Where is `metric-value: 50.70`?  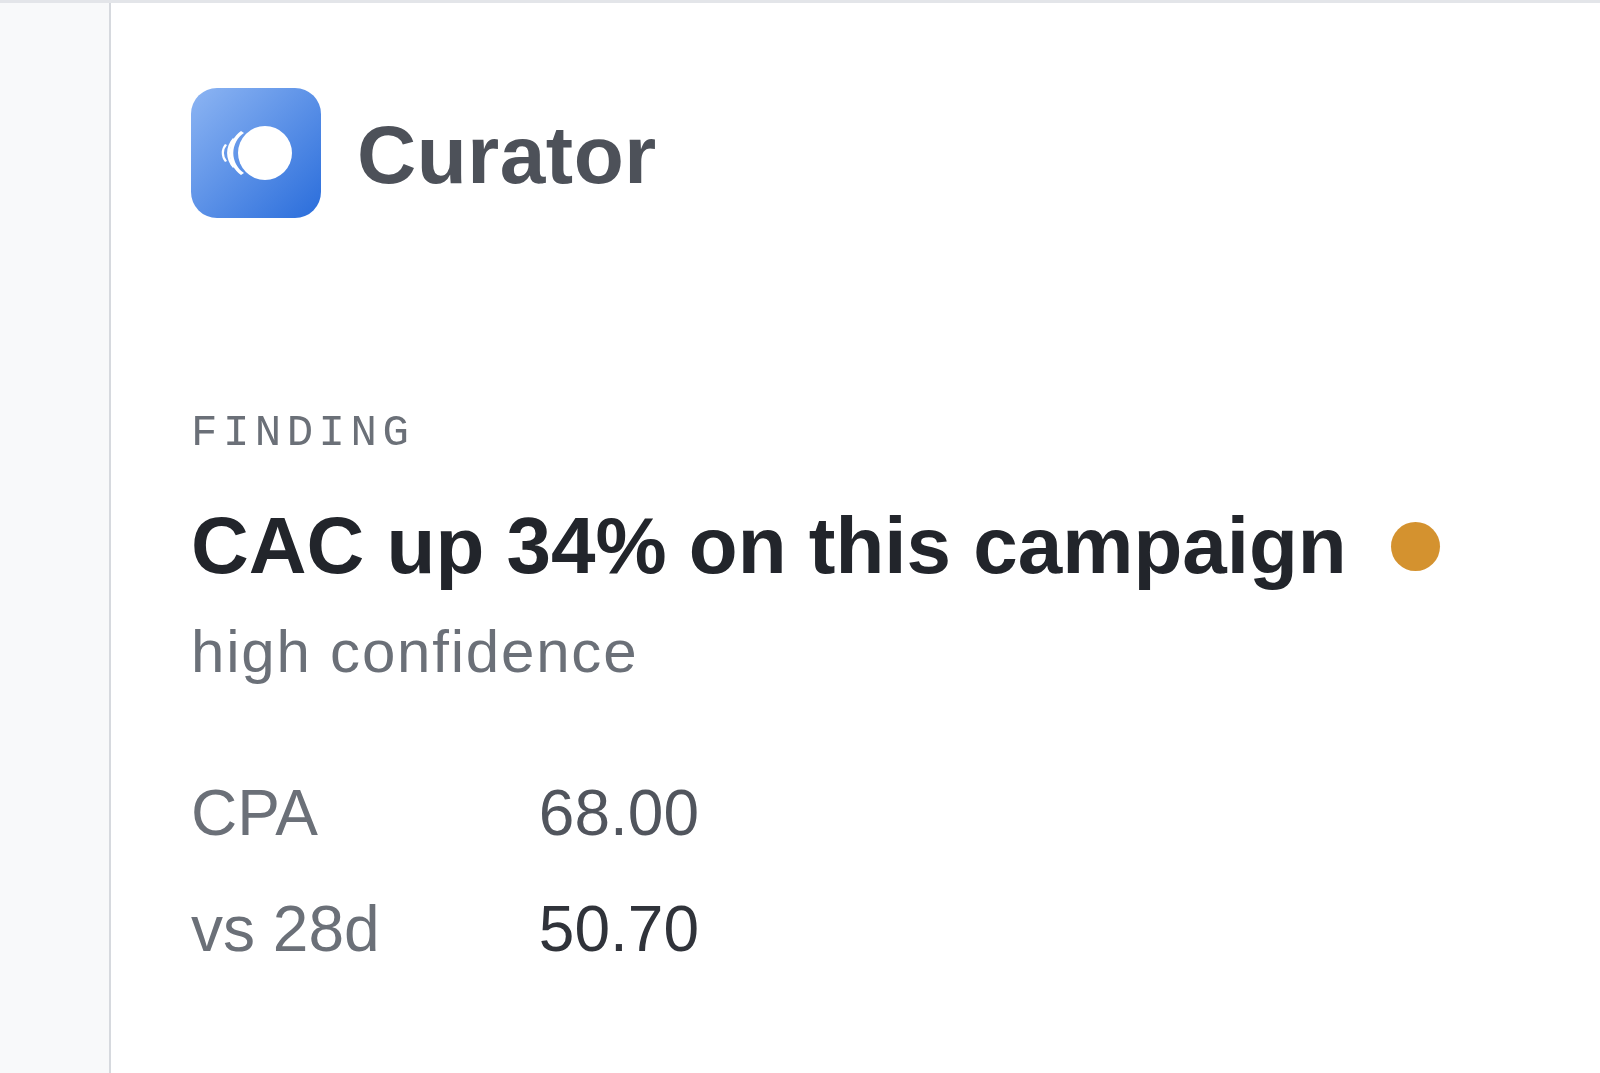
metric-value: 50.70 is located at coordinates (618, 929).